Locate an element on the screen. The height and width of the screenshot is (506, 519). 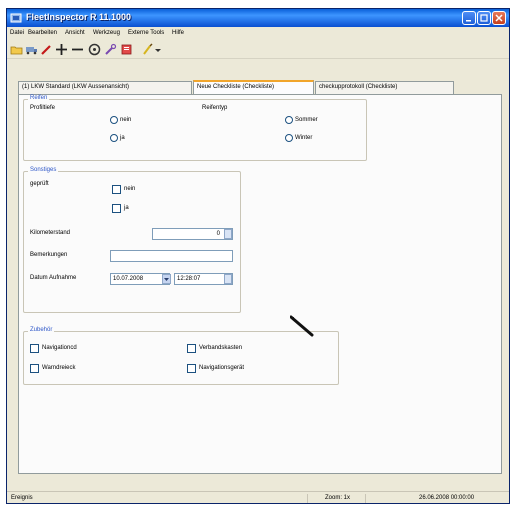
menu-werkzeug: Werkzeug is located at coordinates (106, 33).